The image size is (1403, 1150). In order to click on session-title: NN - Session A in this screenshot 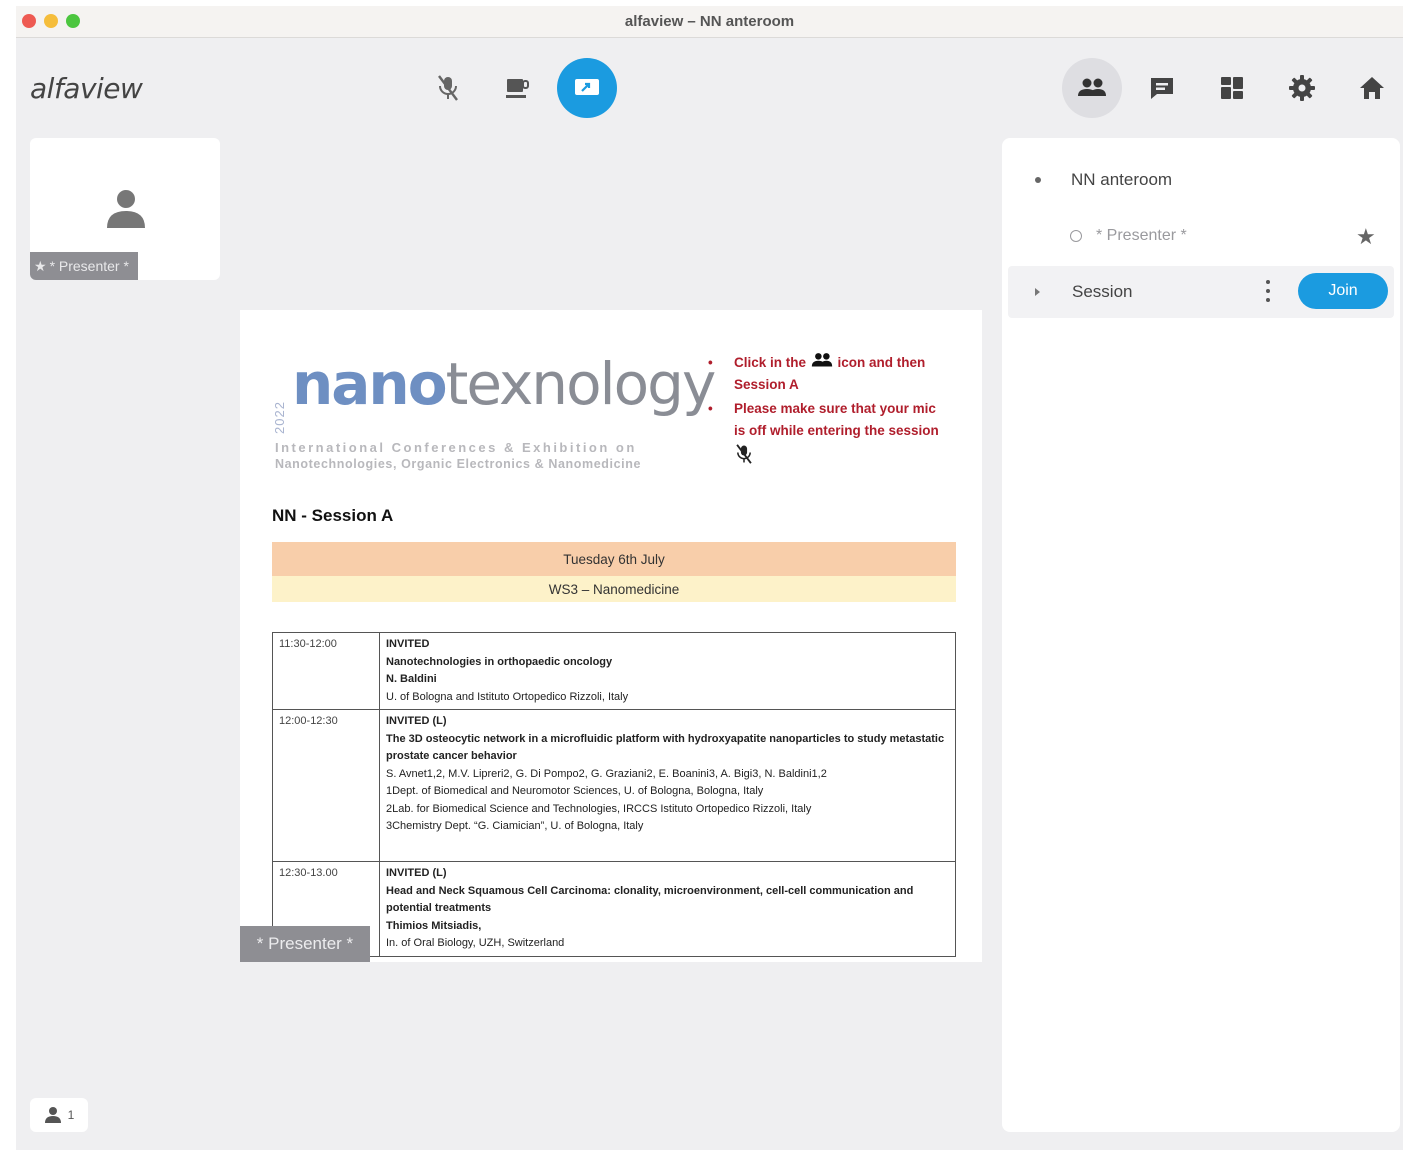, I will do `click(333, 515)`.